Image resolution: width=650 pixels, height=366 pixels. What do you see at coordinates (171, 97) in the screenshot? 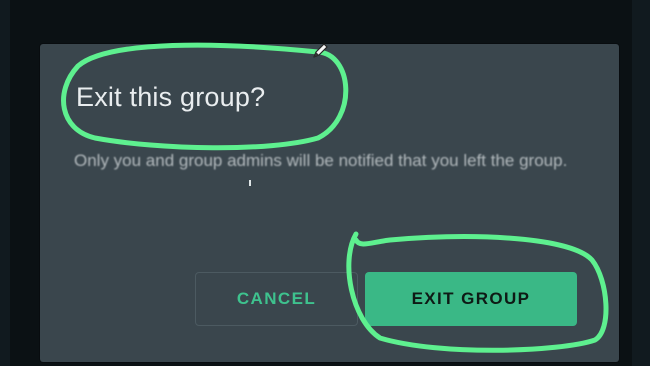
I see `dialog-title: Exit this group?` at bounding box center [171, 97].